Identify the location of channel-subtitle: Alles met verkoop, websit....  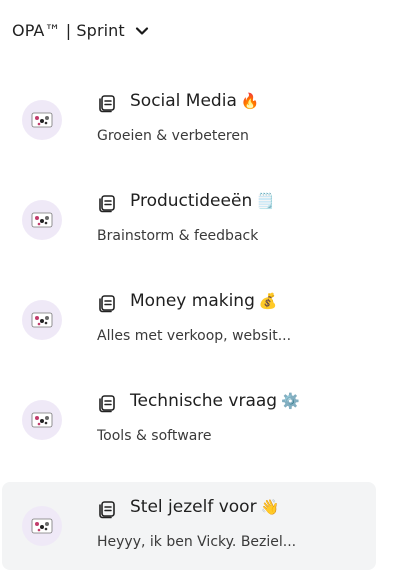
(194, 336).